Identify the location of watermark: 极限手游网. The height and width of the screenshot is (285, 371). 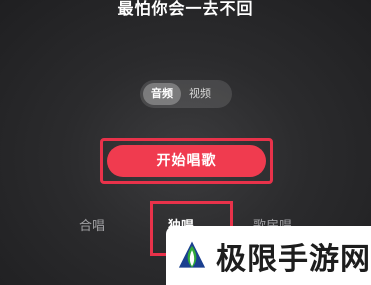
(268, 255).